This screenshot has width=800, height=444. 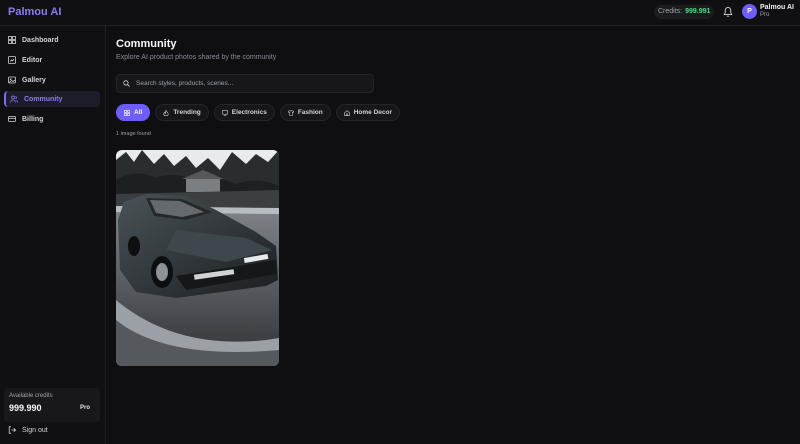 I want to click on filter-label: Fashion, so click(x=310, y=112).